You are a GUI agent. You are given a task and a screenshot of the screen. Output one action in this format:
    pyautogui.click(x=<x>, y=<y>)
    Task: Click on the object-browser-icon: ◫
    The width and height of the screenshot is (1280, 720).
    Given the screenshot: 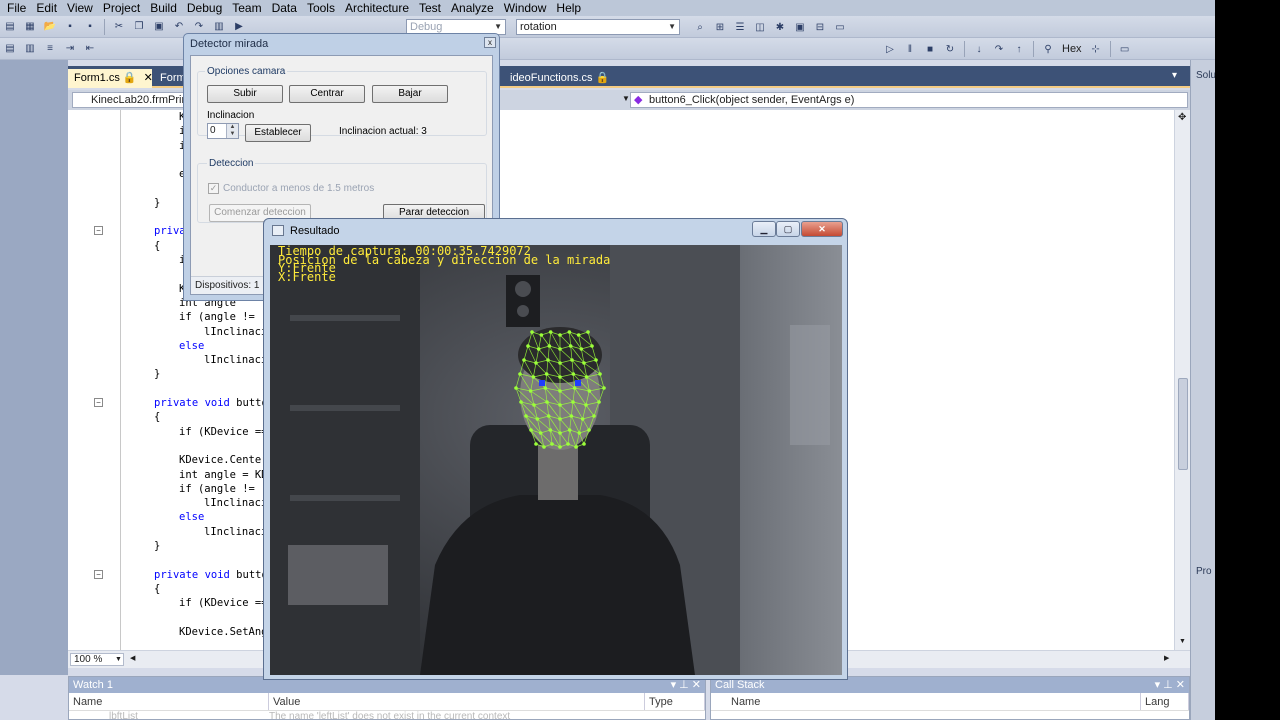 What is the action you would take?
    pyautogui.click(x=760, y=27)
    